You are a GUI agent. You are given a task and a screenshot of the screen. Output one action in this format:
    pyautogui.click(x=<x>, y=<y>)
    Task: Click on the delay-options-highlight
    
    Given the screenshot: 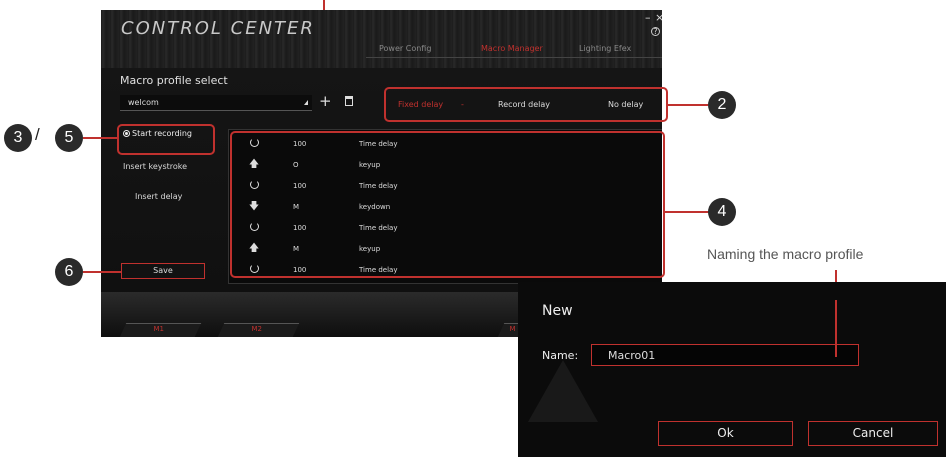 What is the action you would take?
    pyautogui.click(x=526, y=104)
    